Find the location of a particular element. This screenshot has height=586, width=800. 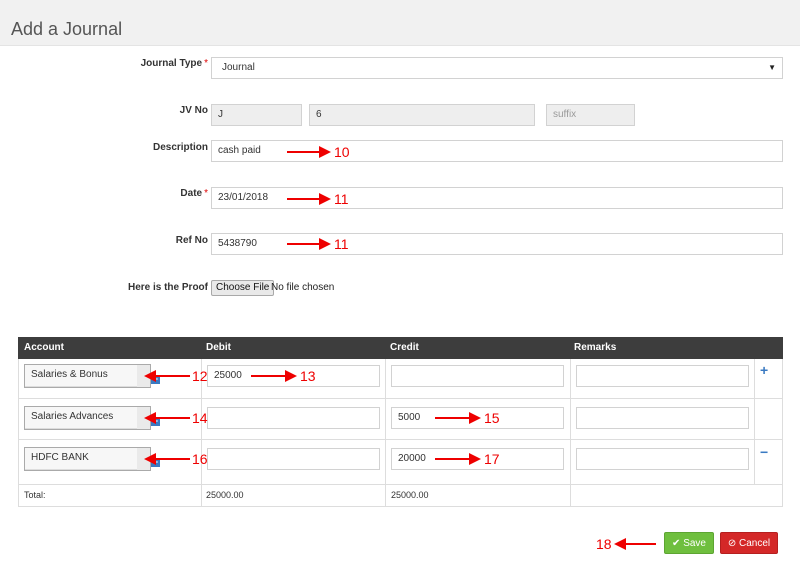

choose-file-button: Choose File is located at coordinates (243, 288).